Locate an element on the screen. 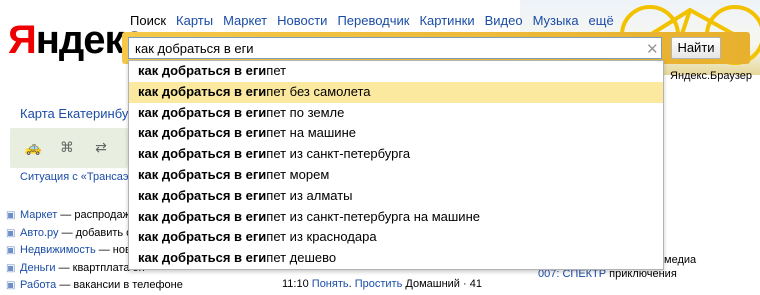 The width and height of the screenshot is (760, 295). clear-icon: ✕ is located at coordinates (652, 49).